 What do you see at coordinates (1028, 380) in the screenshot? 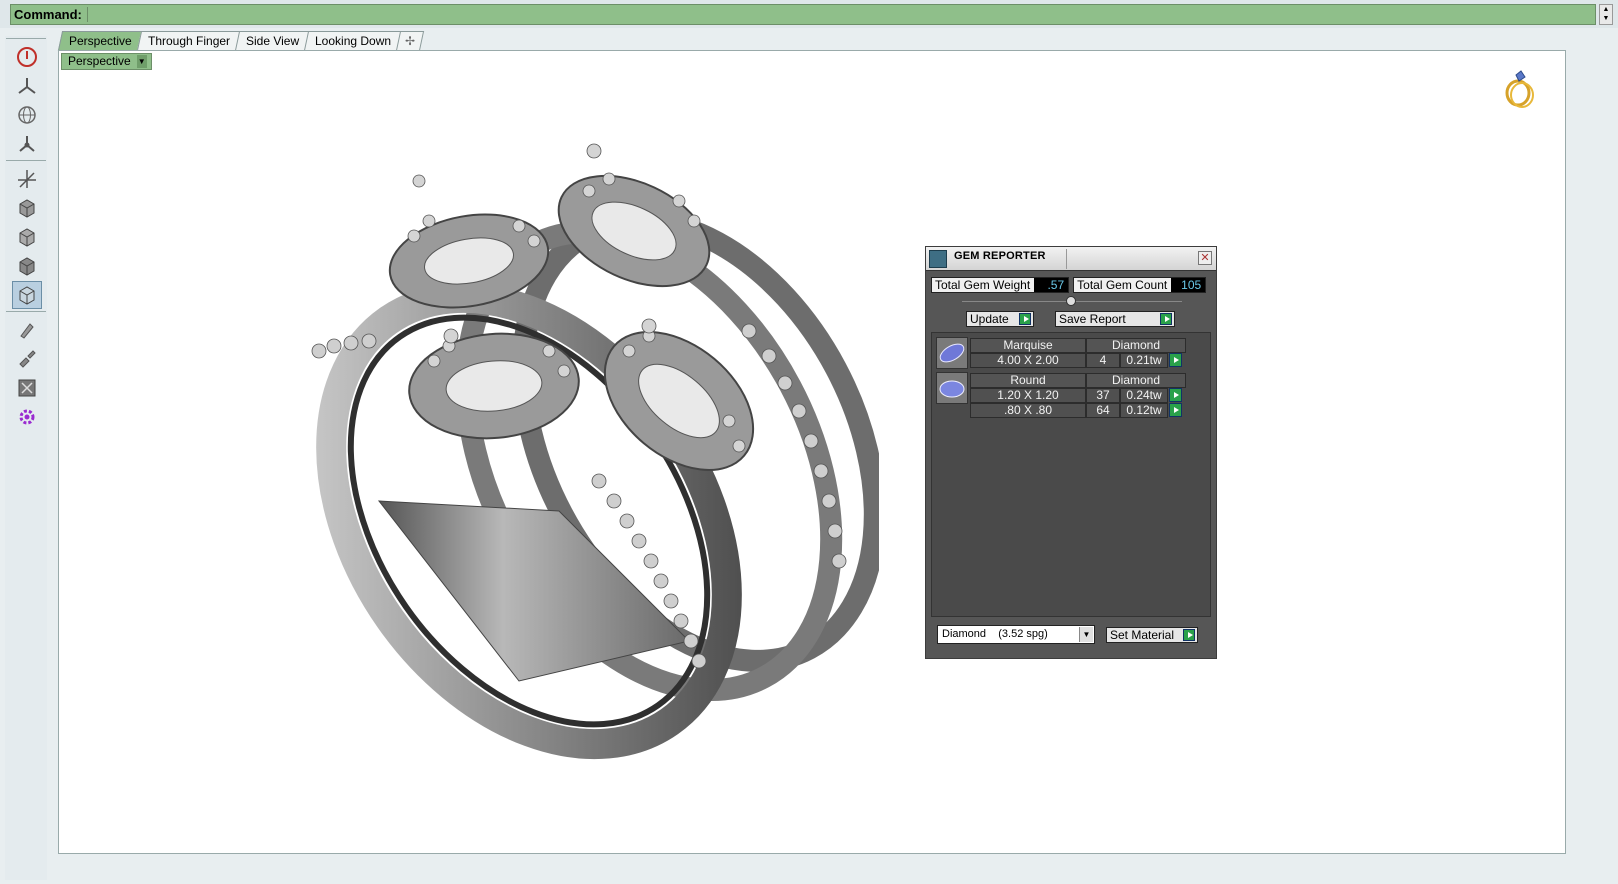
I see `gem-shape-cell: Round` at bounding box center [1028, 380].